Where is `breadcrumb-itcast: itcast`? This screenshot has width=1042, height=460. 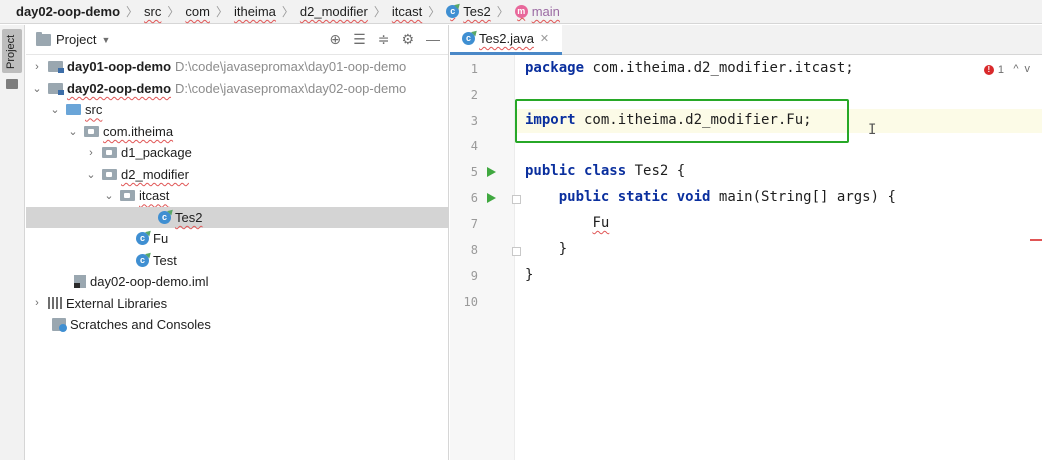
breadcrumb-itcast: itcast is located at coordinates (407, 11).